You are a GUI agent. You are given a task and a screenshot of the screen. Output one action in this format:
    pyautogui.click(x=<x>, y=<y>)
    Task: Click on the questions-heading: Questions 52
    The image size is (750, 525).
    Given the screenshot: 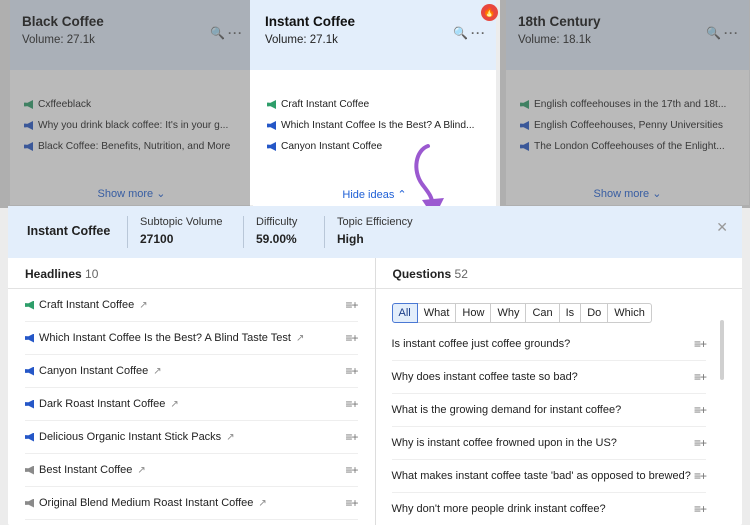 What is the action you would take?
    pyautogui.click(x=558, y=273)
    